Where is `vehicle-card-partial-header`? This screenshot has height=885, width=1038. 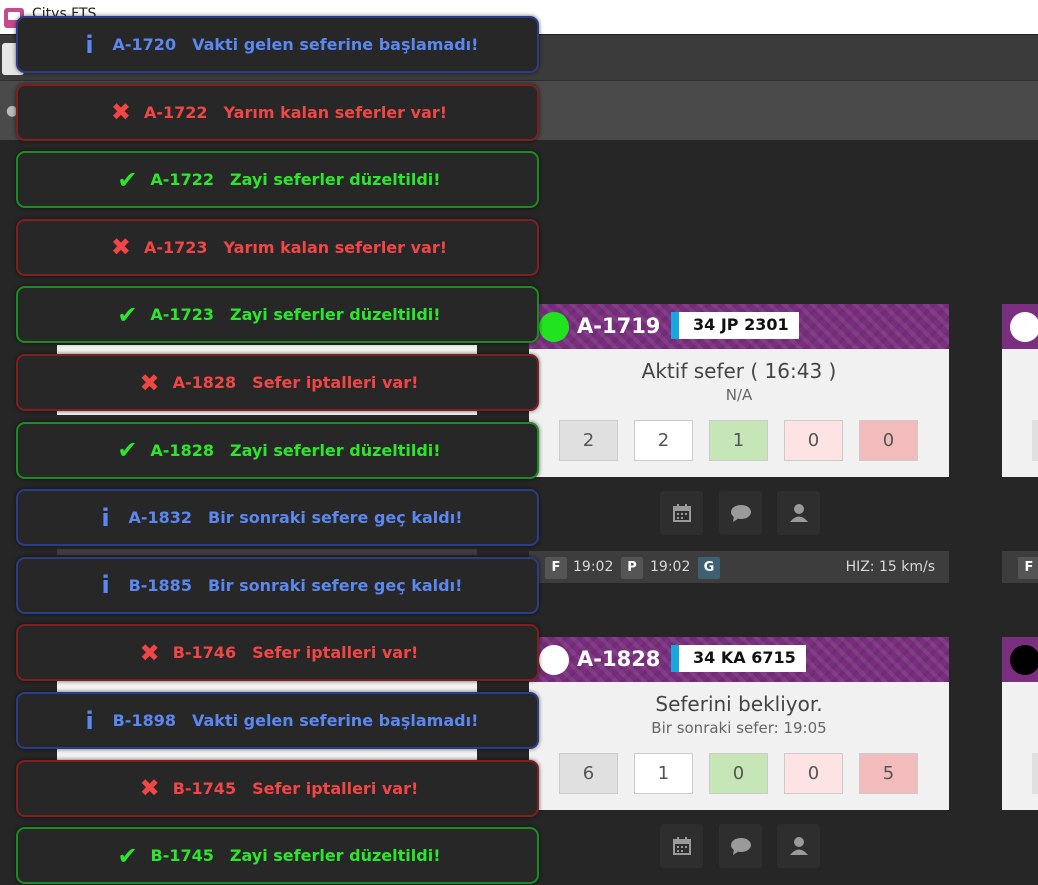
vehicle-card-partial-header is located at coordinates (1020, 326).